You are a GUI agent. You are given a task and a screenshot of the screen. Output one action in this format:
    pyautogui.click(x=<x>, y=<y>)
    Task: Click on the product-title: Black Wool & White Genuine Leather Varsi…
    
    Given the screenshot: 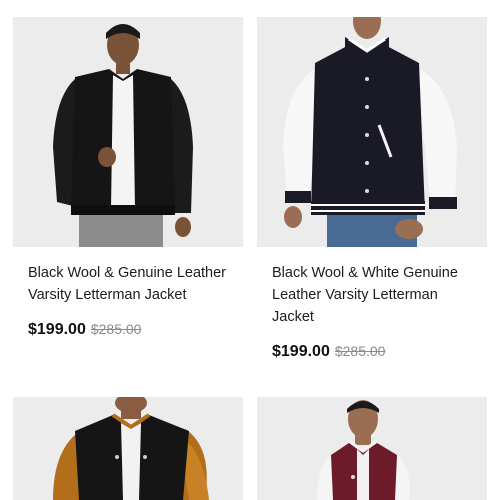 What is the action you would take?
    pyautogui.click(x=372, y=295)
    